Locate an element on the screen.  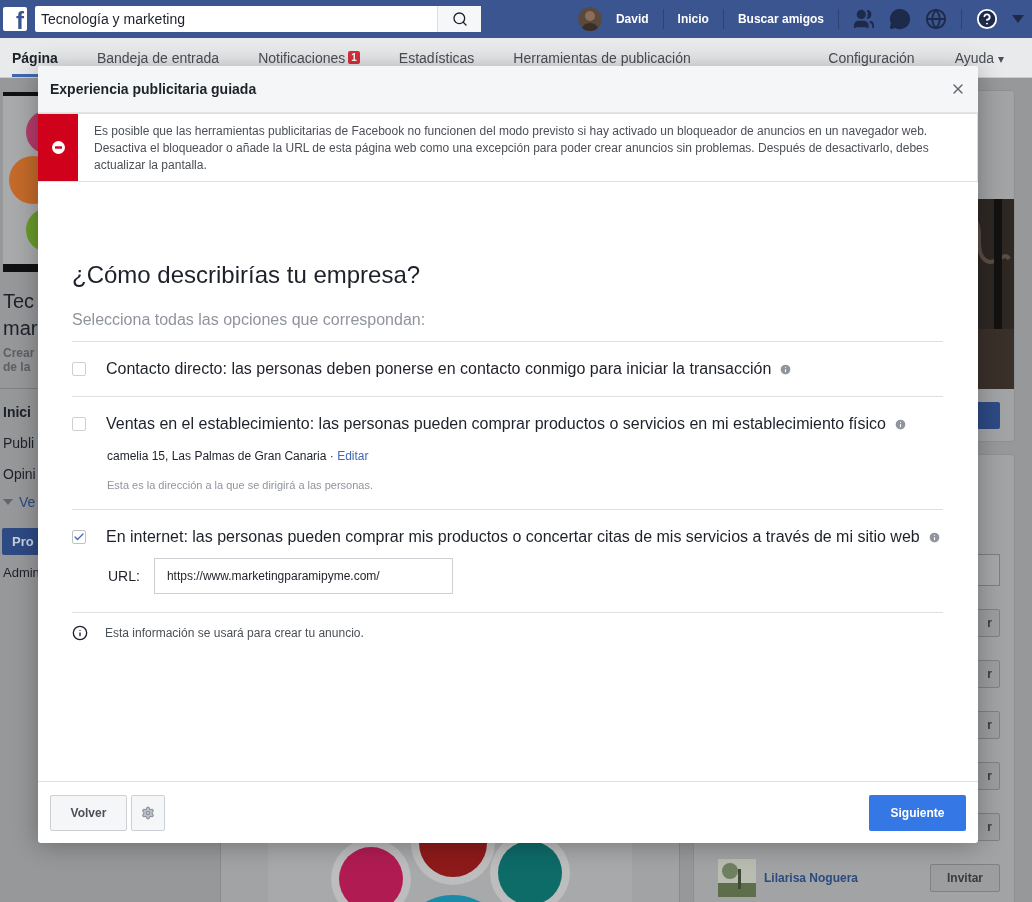
search-button is located at coordinates (459, 19).